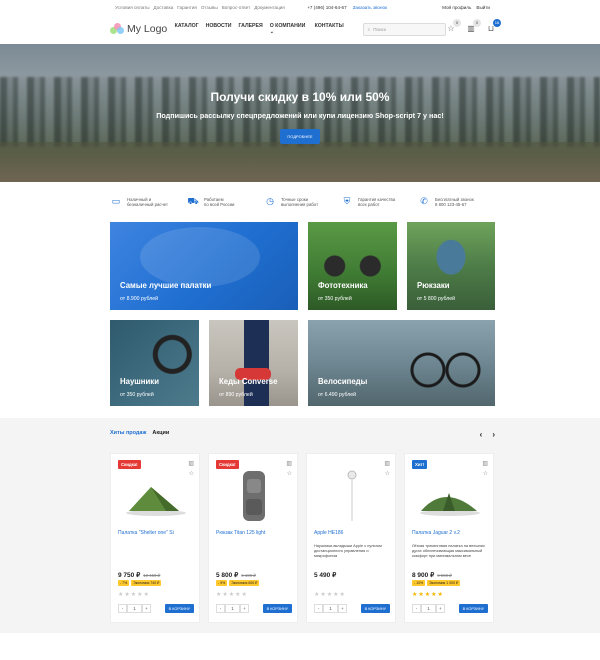 The width and height of the screenshot is (600, 660). I want to click on nav-item-contacts: КОНТАКТЫ, so click(329, 29).